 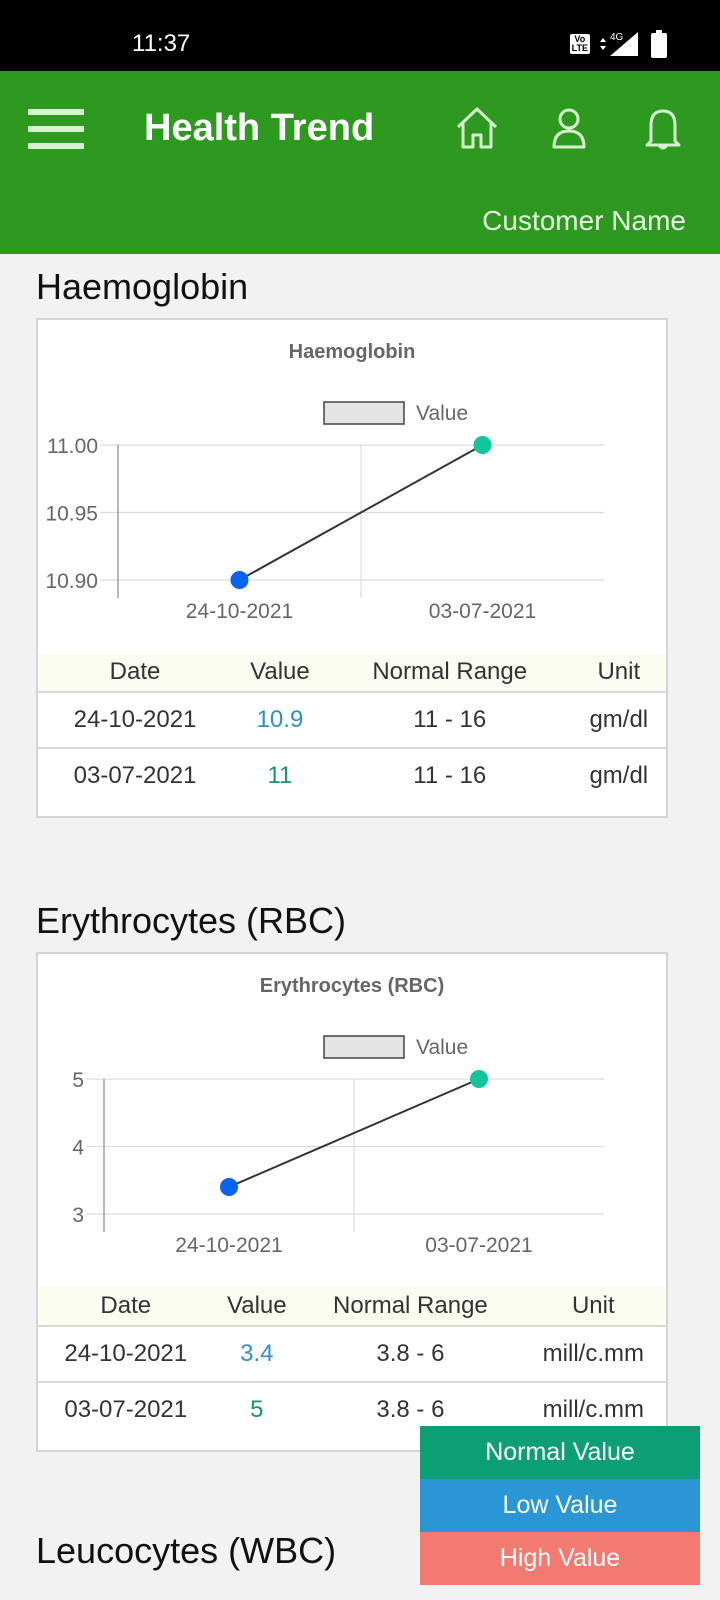 What do you see at coordinates (280, 720) in the screenshot?
I see `cell-value: 10.9` at bounding box center [280, 720].